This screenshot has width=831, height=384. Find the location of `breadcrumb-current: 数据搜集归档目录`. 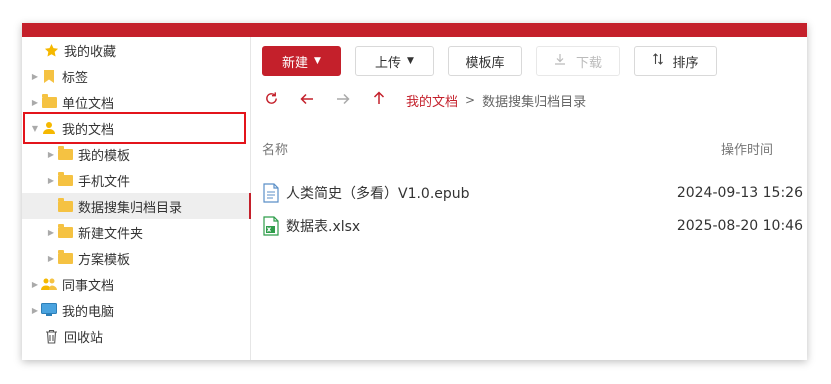

breadcrumb-current: 数据搜集归档目录 is located at coordinates (534, 102).